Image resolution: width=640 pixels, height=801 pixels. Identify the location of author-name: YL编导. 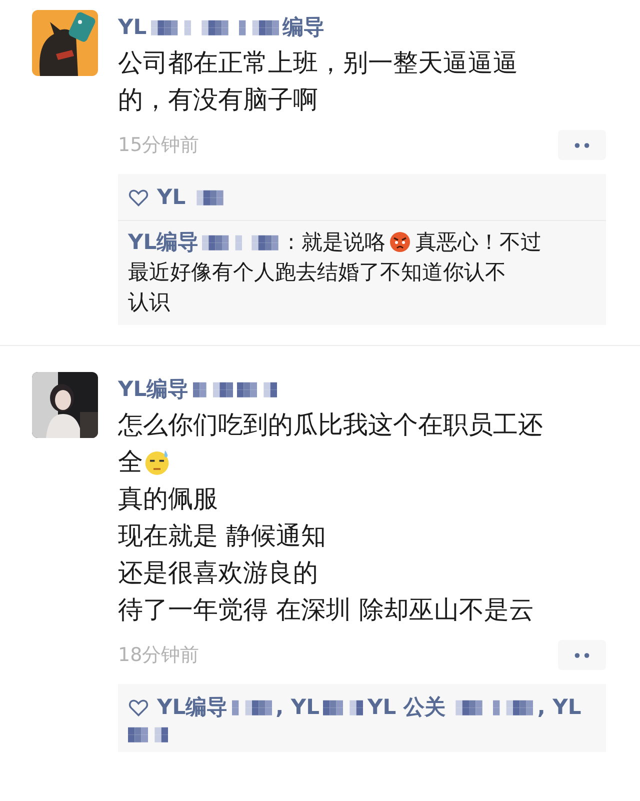
(153, 389).